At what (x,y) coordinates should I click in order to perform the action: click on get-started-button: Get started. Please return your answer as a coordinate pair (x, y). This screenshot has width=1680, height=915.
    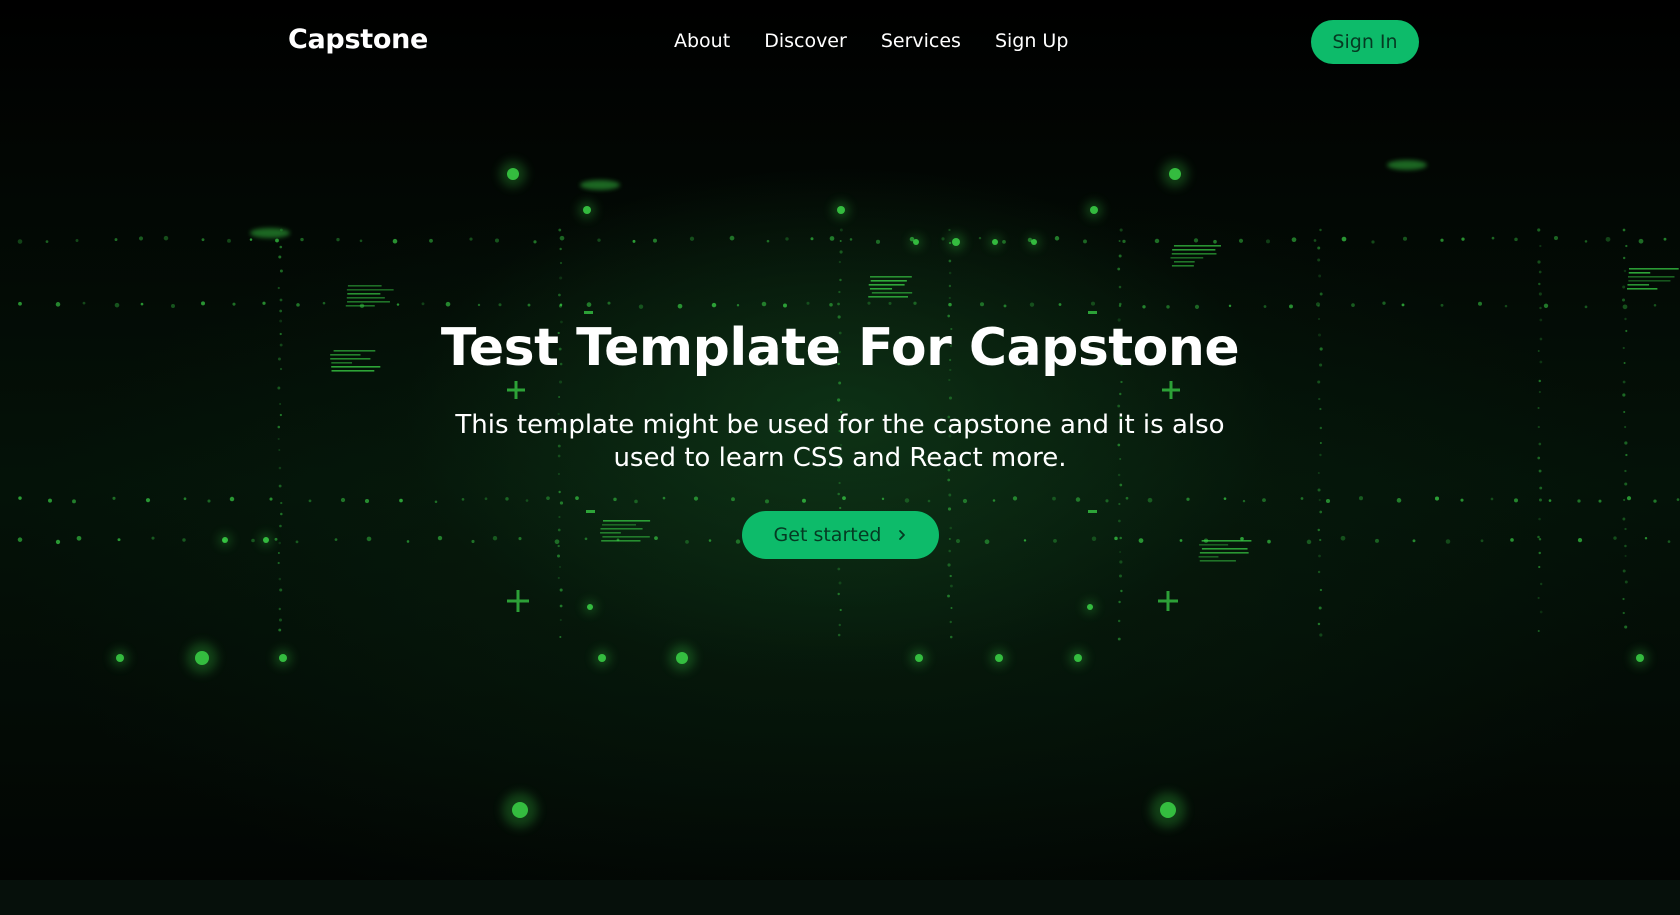
    Looking at the image, I should click on (840, 535).